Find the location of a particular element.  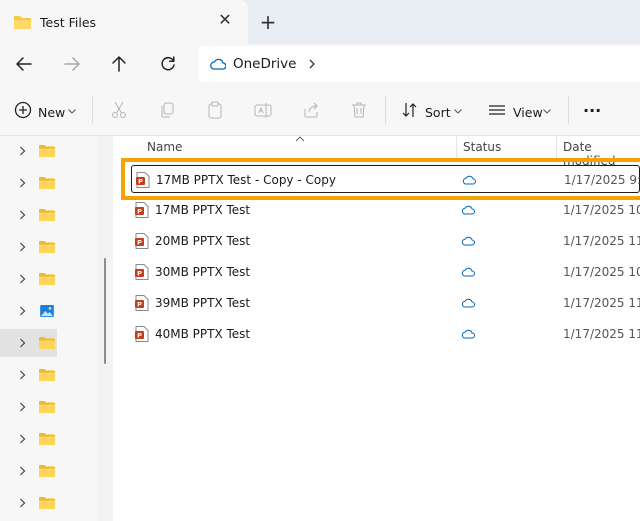

address-bar: OneDrive is located at coordinates (419, 64).